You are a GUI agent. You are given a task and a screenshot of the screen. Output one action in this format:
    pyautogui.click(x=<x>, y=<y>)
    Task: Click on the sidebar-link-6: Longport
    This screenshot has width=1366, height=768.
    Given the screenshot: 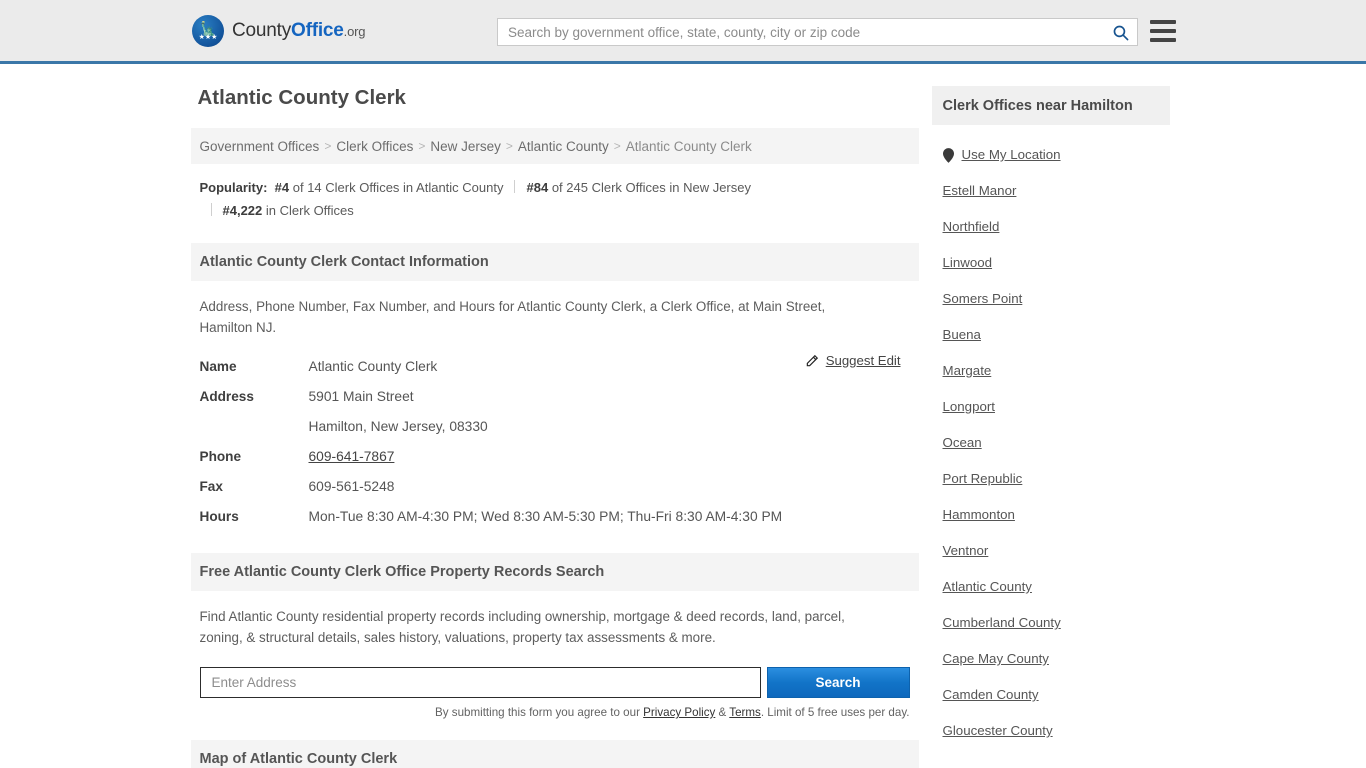 What is the action you would take?
    pyautogui.click(x=969, y=407)
    